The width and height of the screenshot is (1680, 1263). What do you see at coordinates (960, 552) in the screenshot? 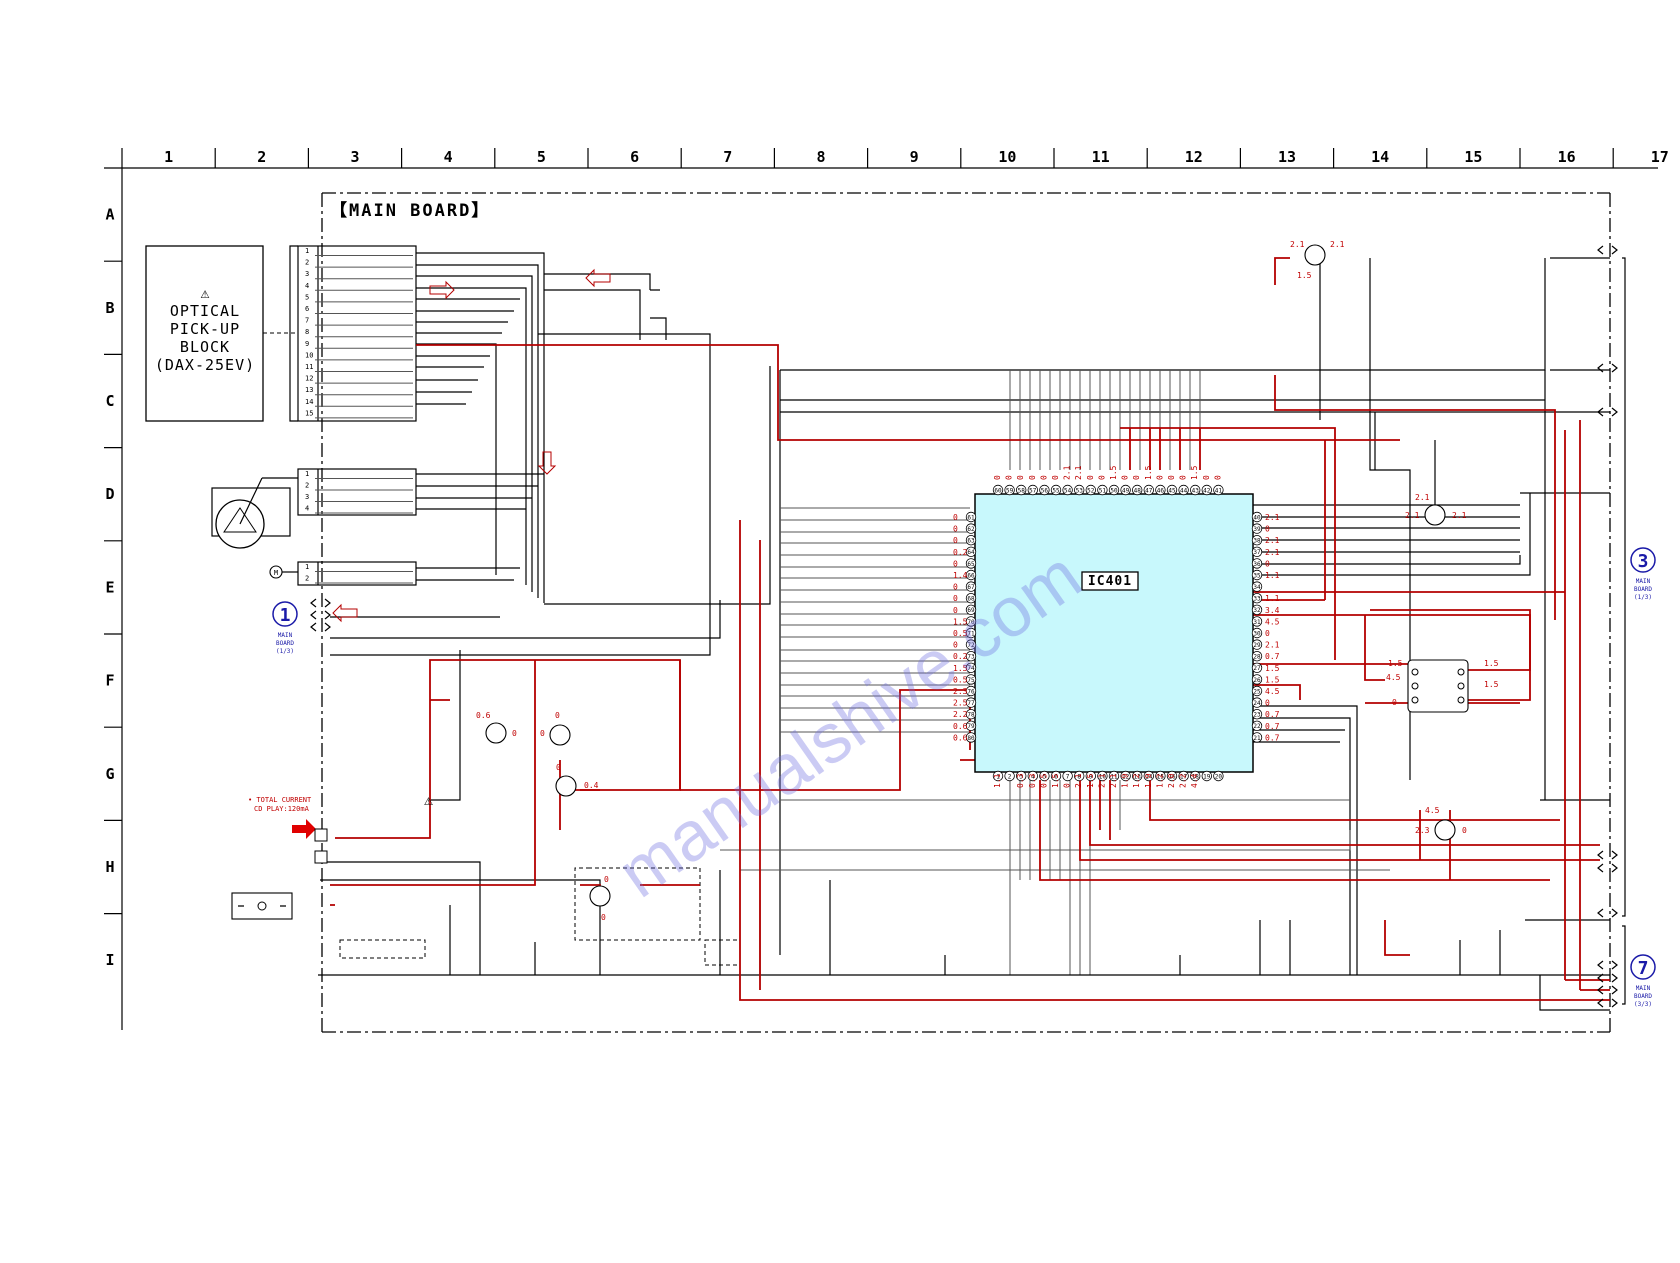
I see `ic-pin-voltage: 0.2` at bounding box center [960, 552].